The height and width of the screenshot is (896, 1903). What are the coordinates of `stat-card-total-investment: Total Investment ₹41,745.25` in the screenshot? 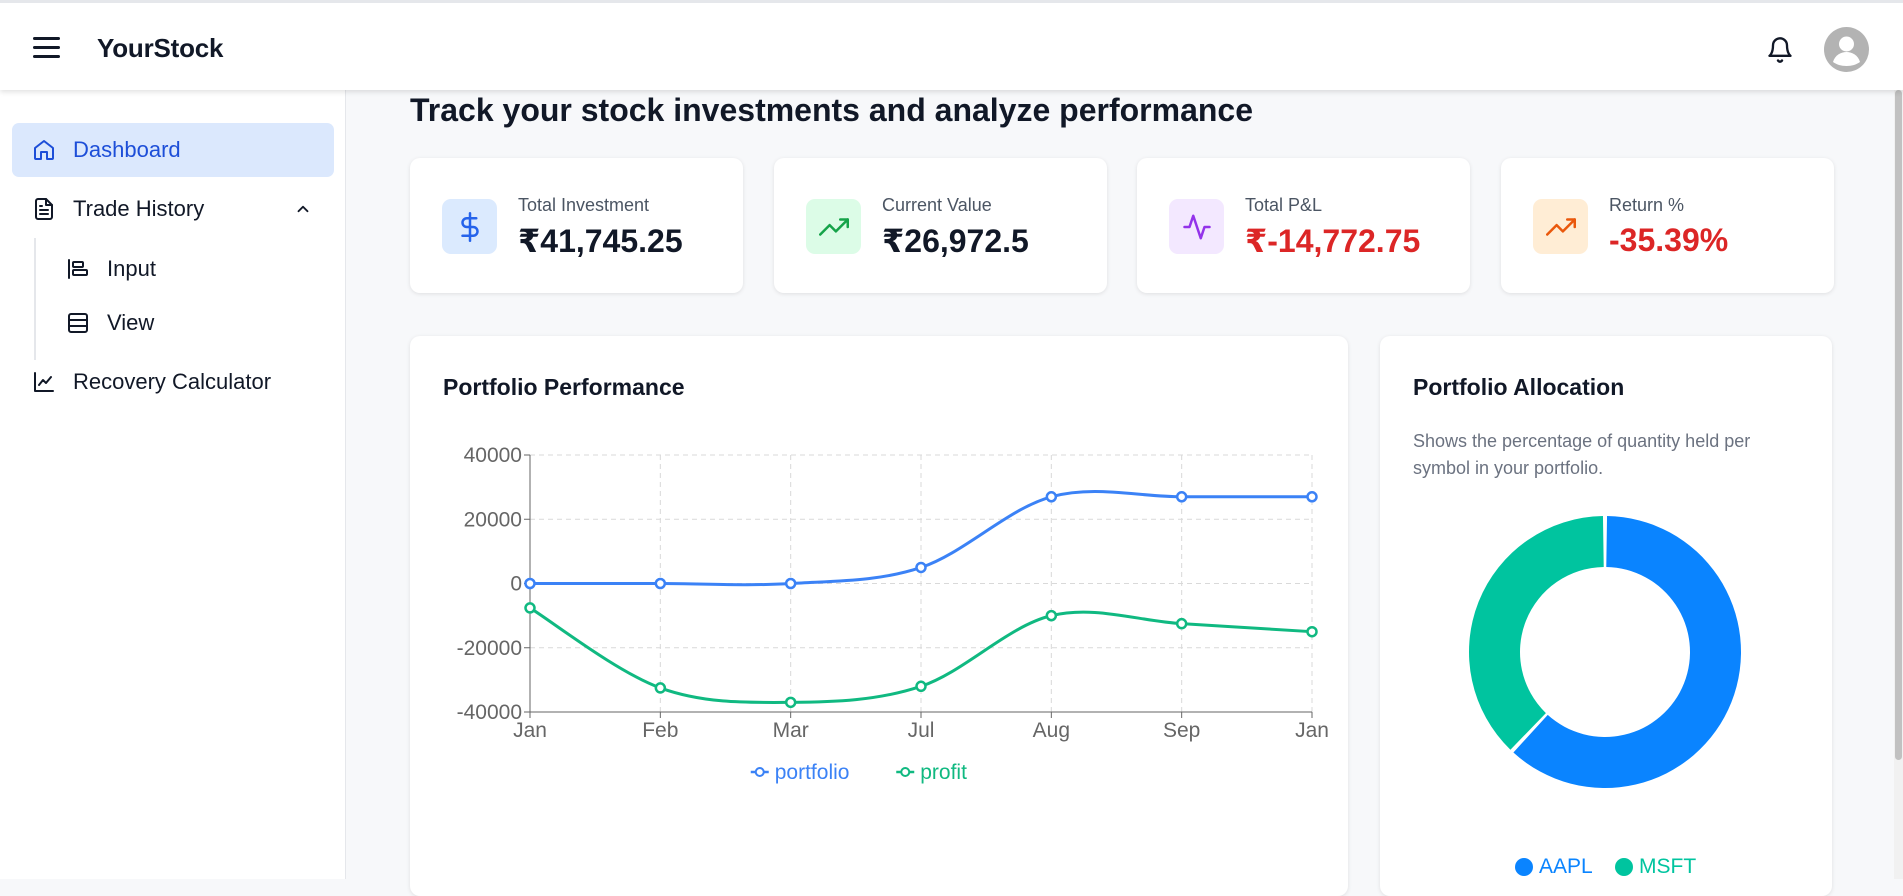 It's located at (576, 225).